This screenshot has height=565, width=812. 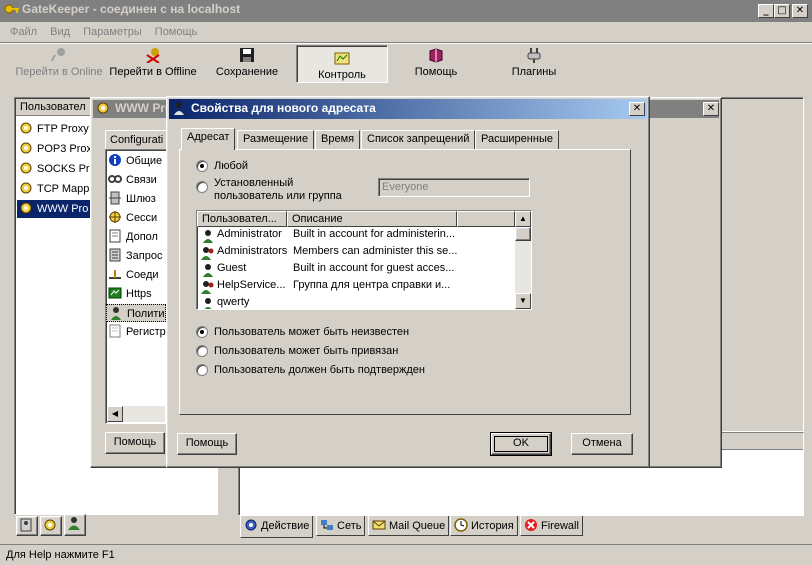 I want to click on radio-user-bound-label: Пользователь может быть привязан, so click(x=306, y=351).